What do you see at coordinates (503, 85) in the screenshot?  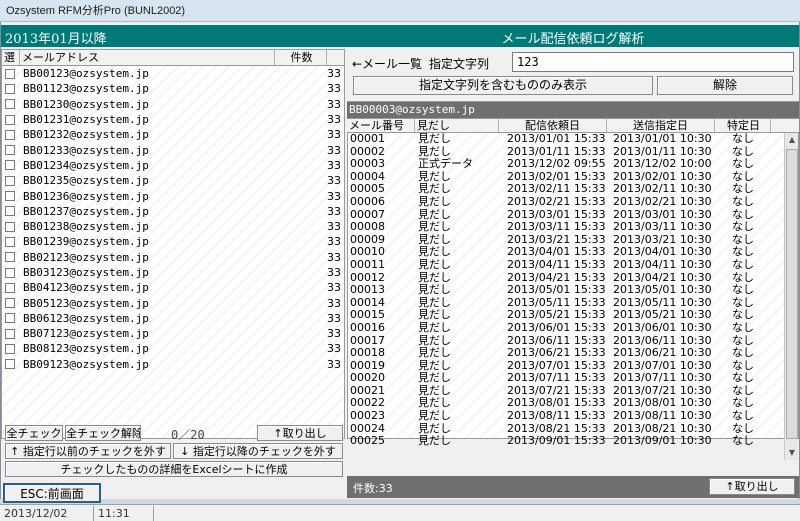 I see `show-matching-button: 指定文字列を含むもののみ表示` at bounding box center [503, 85].